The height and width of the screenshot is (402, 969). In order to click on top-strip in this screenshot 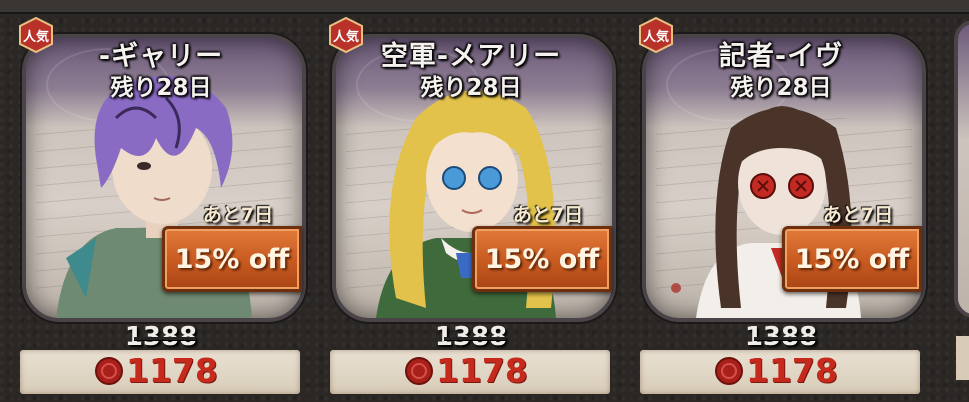, I will do `click(484, 7)`.